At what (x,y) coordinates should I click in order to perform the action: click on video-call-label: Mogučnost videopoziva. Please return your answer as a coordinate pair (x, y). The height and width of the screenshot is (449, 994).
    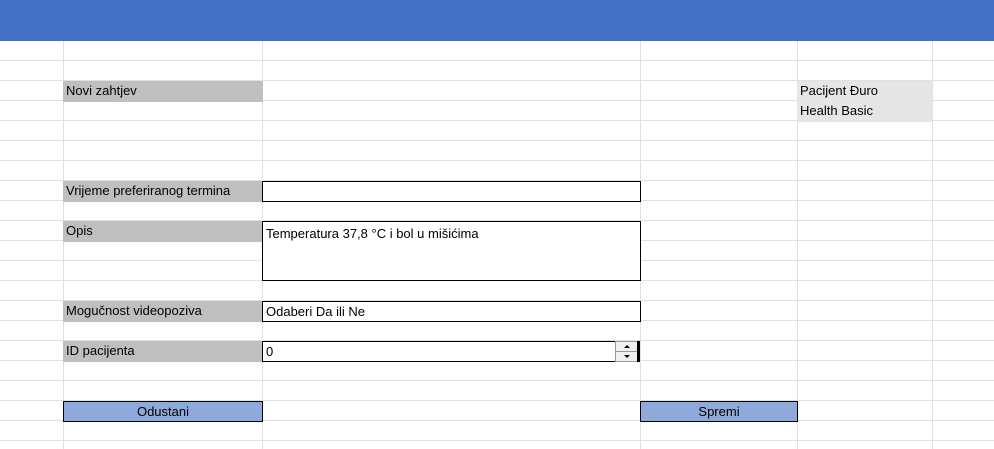
    Looking at the image, I should click on (163, 311).